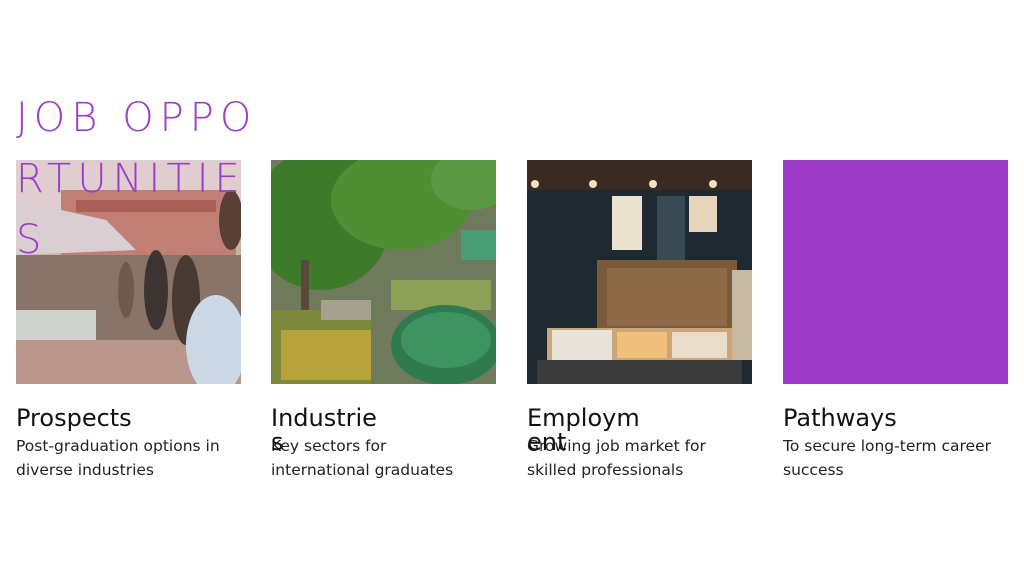 This screenshot has width=1024, height=576. Describe the element at coordinates (324, 430) in the screenshot. I see `card-heading: Industries` at that location.